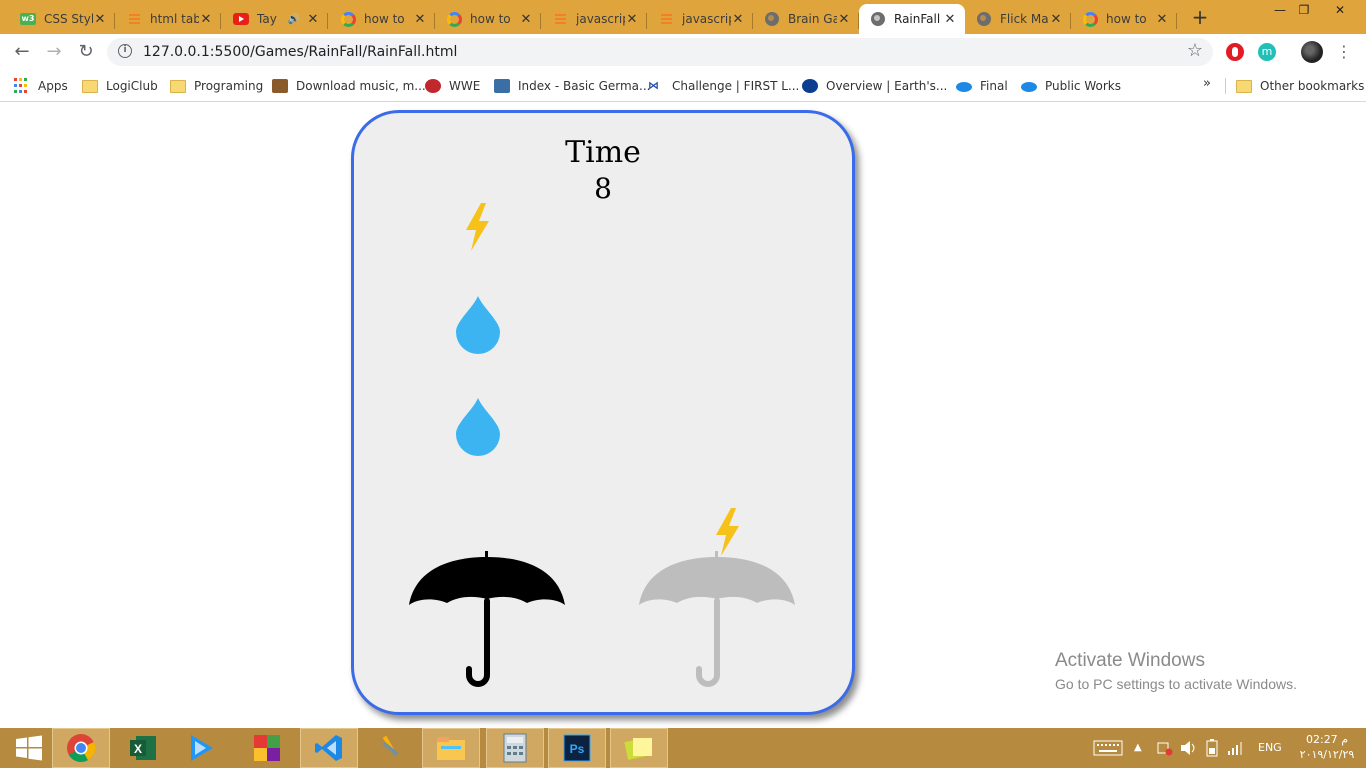 The width and height of the screenshot is (1366, 768). Describe the element at coordinates (1236, 748) in the screenshot. I see `signal-icon` at that location.